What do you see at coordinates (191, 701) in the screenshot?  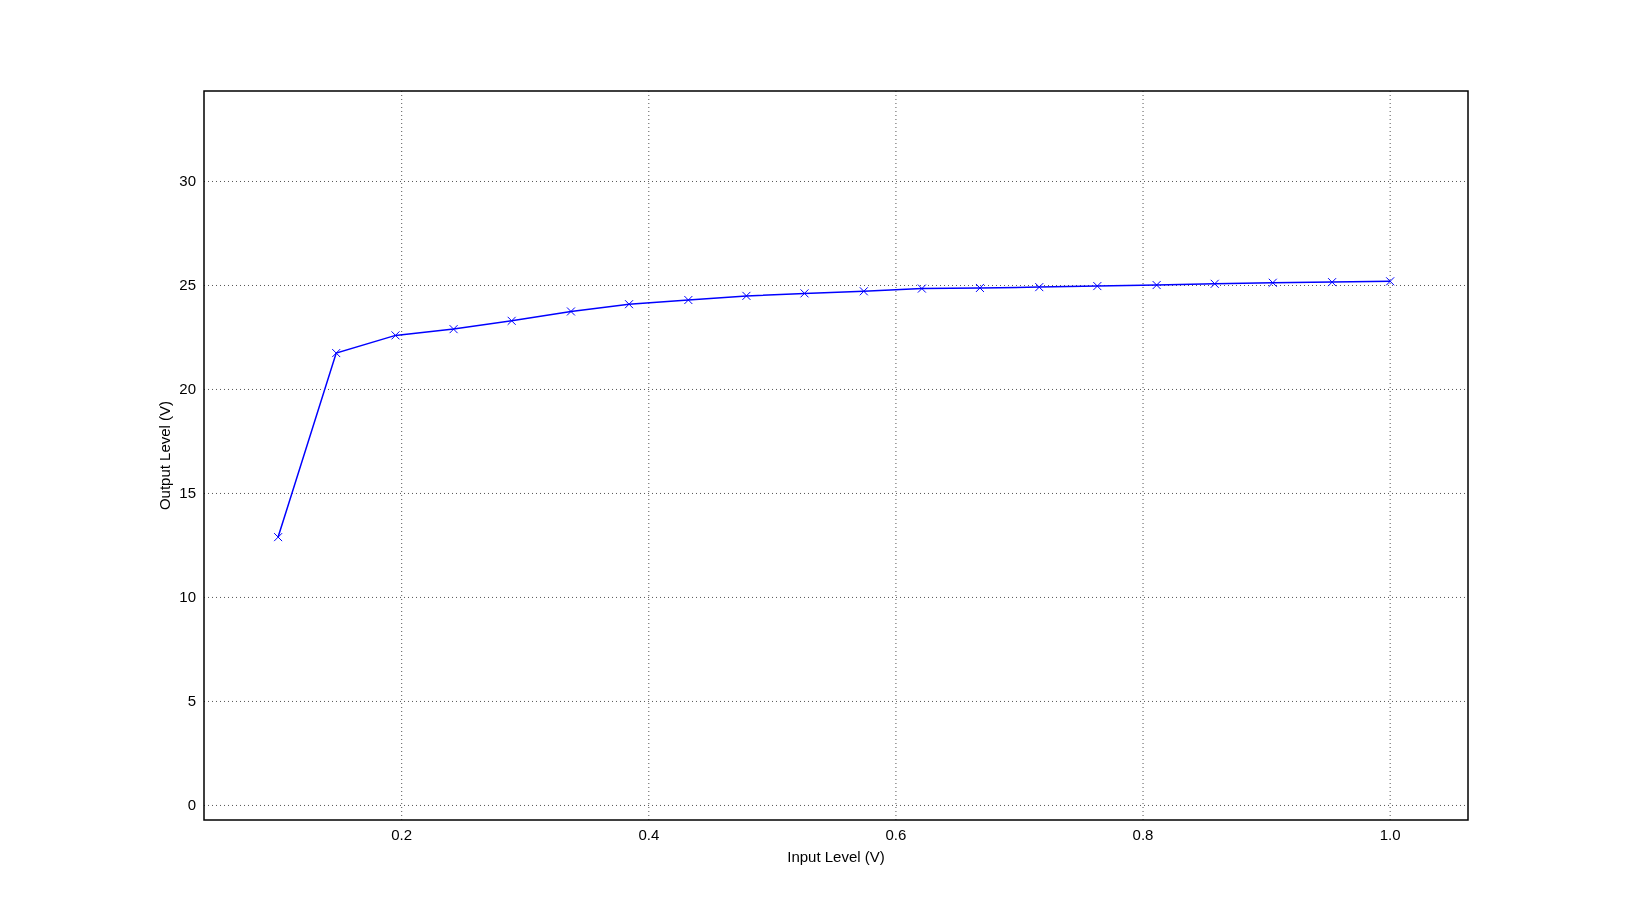 I see `y-tick-label: 5` at bounding box center [191, 701].